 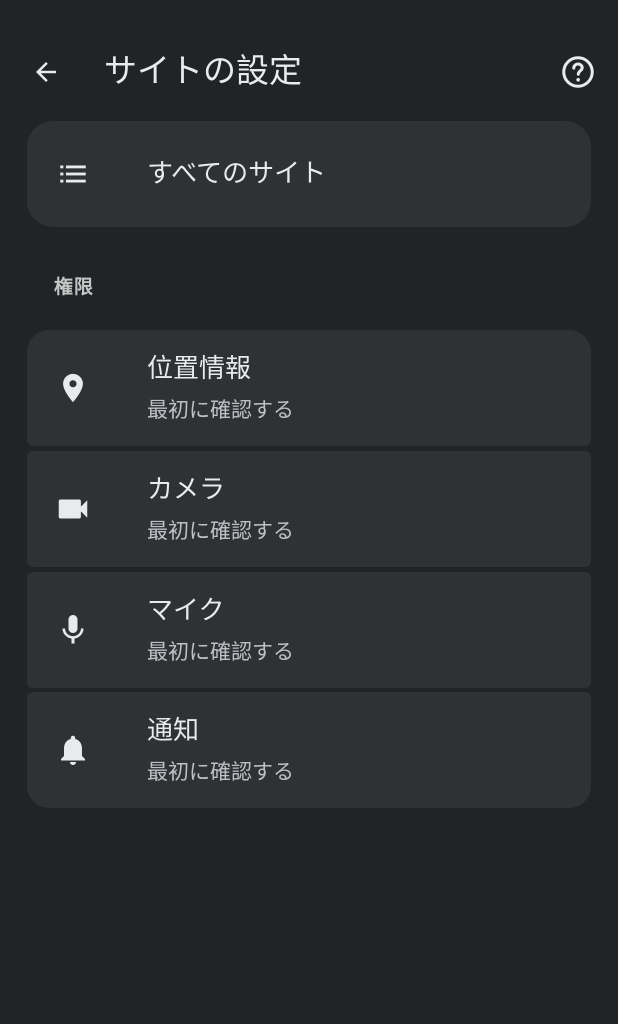 I want to click on permission-item-camera: カメラ 最初に確認する, so click(x=309, y=509).